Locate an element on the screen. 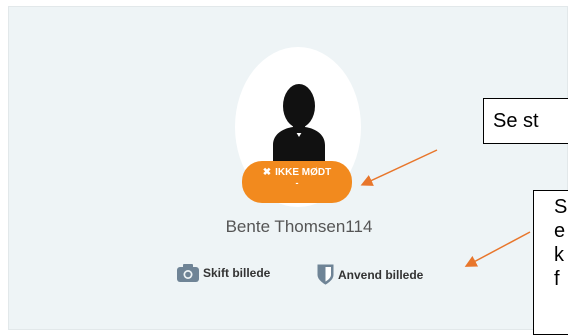 The width and height of the screenshot is (568, 335). callout-2-line-2: e is located at coordinates (560, 231).